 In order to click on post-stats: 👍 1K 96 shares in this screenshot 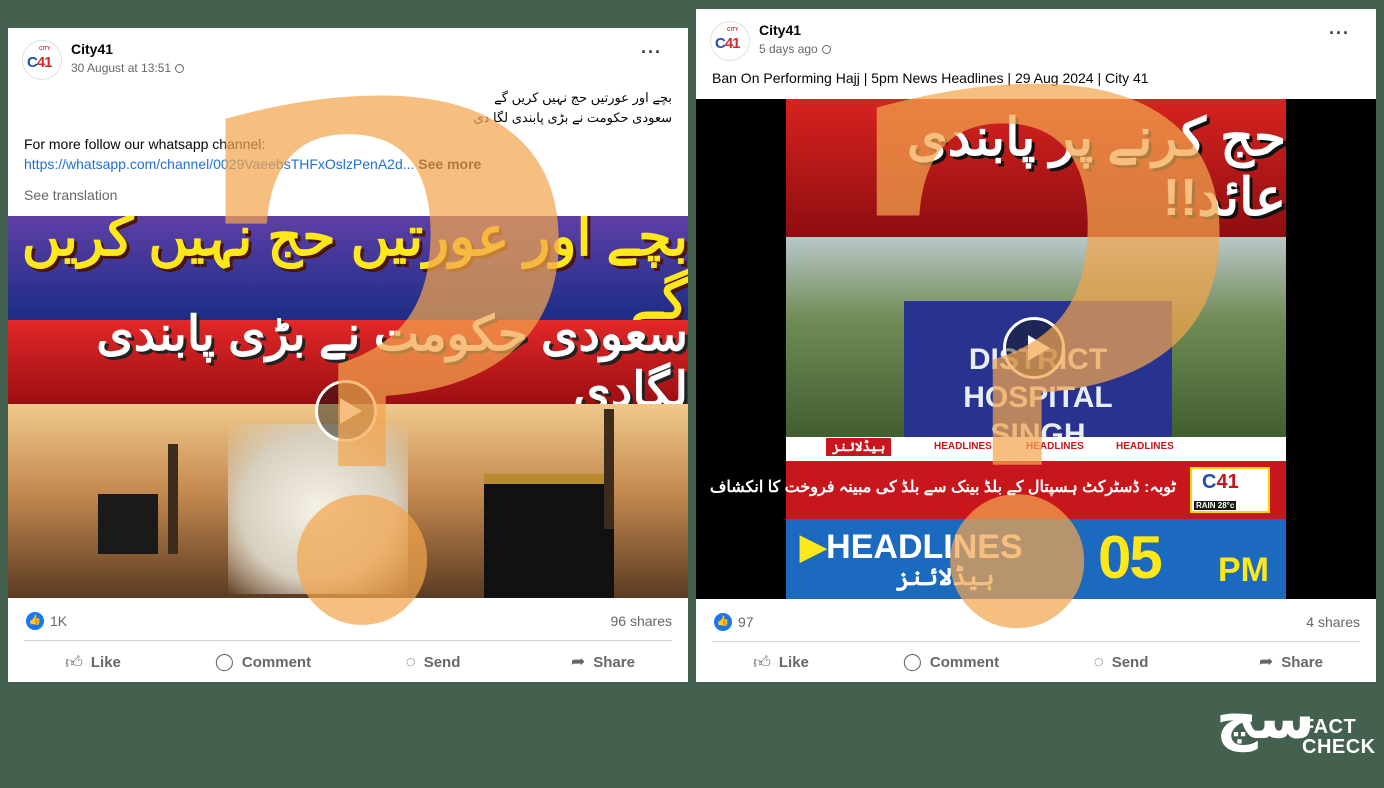, I will do `click(348, 620)`.